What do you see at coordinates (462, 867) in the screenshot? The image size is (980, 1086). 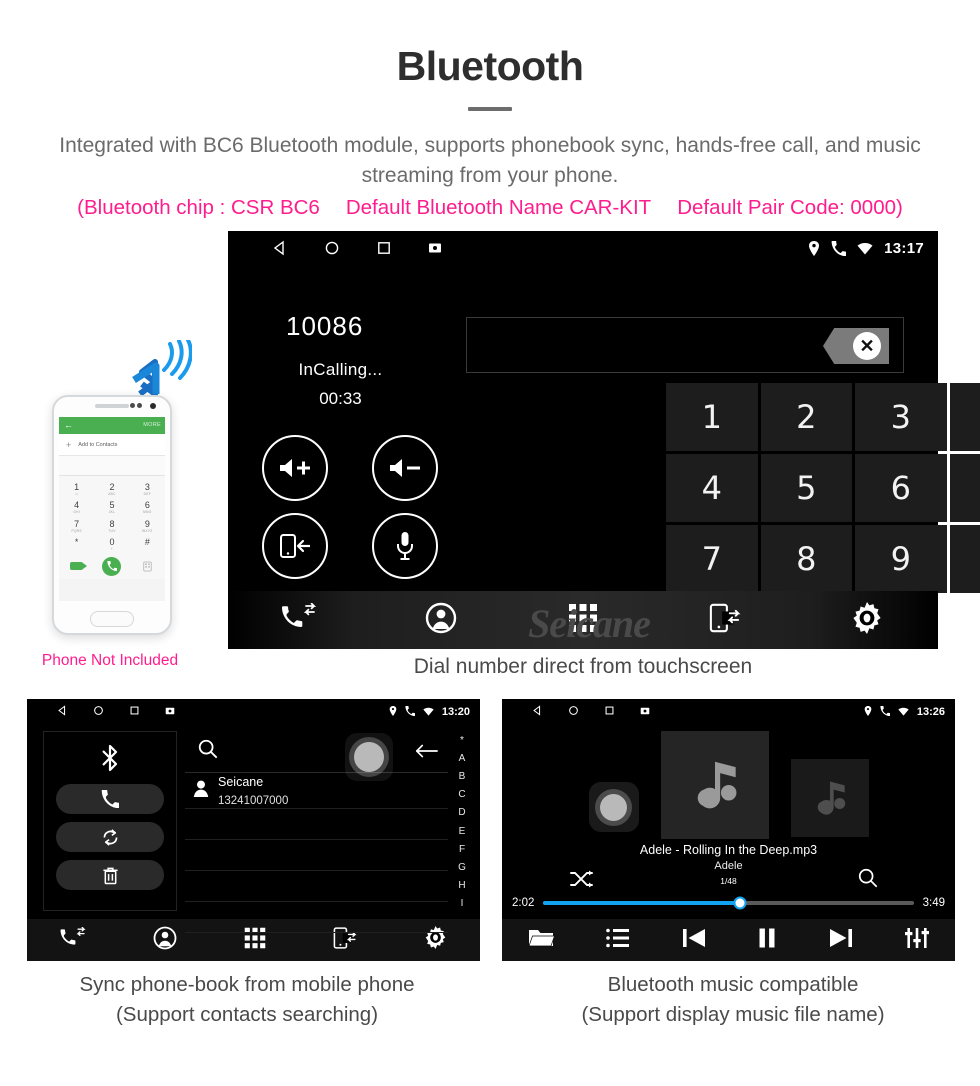 I see `index-letter: G` at bounding box center [462, 867].